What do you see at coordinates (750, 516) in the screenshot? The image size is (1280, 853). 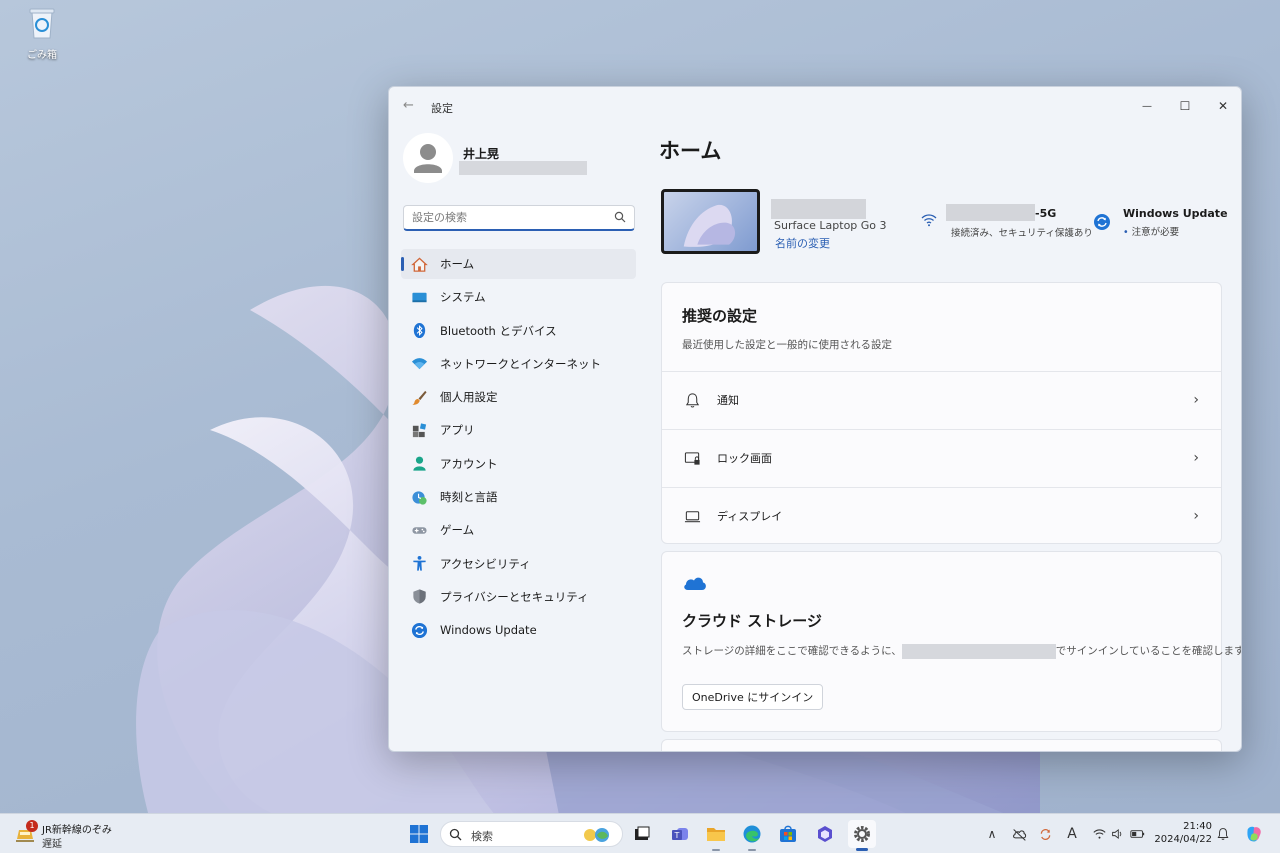 I see `row-label: ディスプレイ` at bounding box center [750, 516].